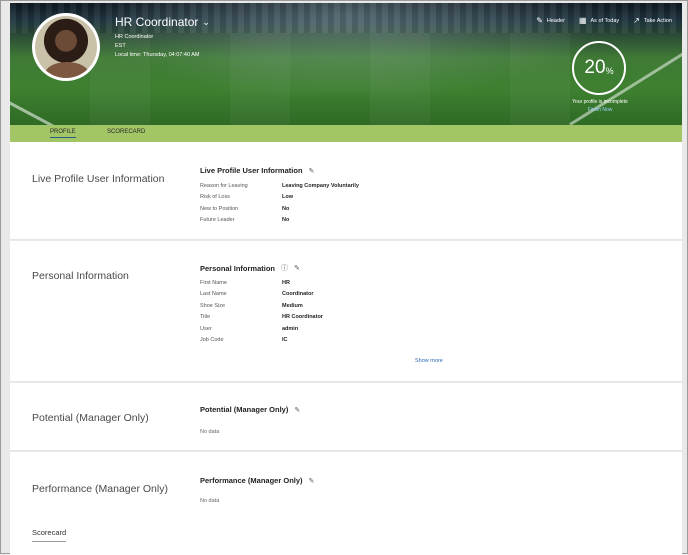 This screenshot has height=555, width=688. What do you see at coordinates (157, 22) in the screenshot?
I see `user-name: HR Coordinator` at bounding box center [157, 22].